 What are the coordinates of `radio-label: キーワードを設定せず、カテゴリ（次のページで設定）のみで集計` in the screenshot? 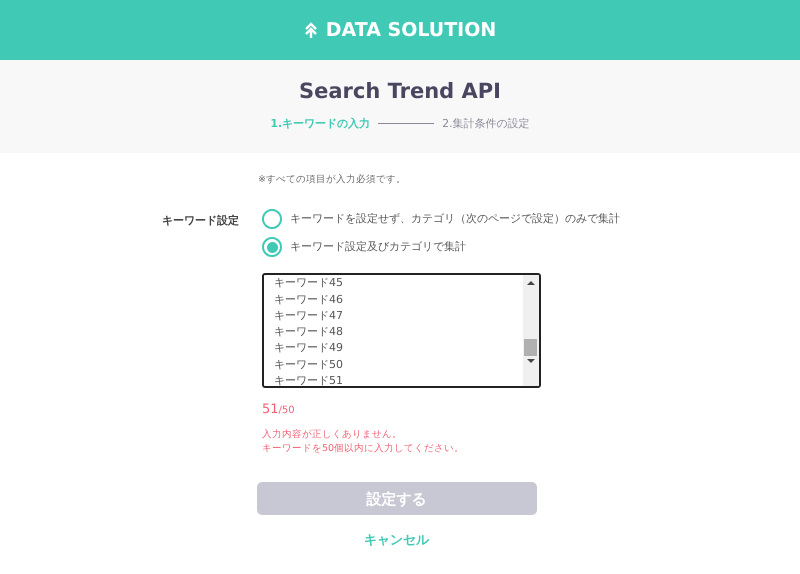 It's located at (455, 219).